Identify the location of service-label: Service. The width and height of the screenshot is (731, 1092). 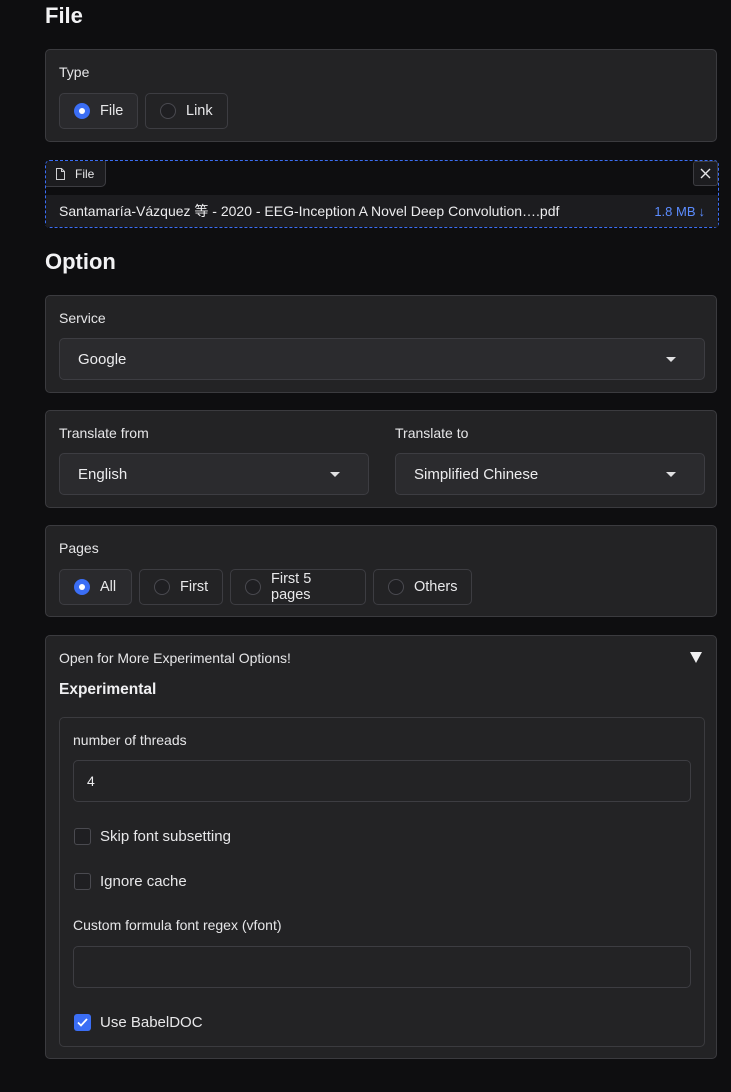
(82, 318).